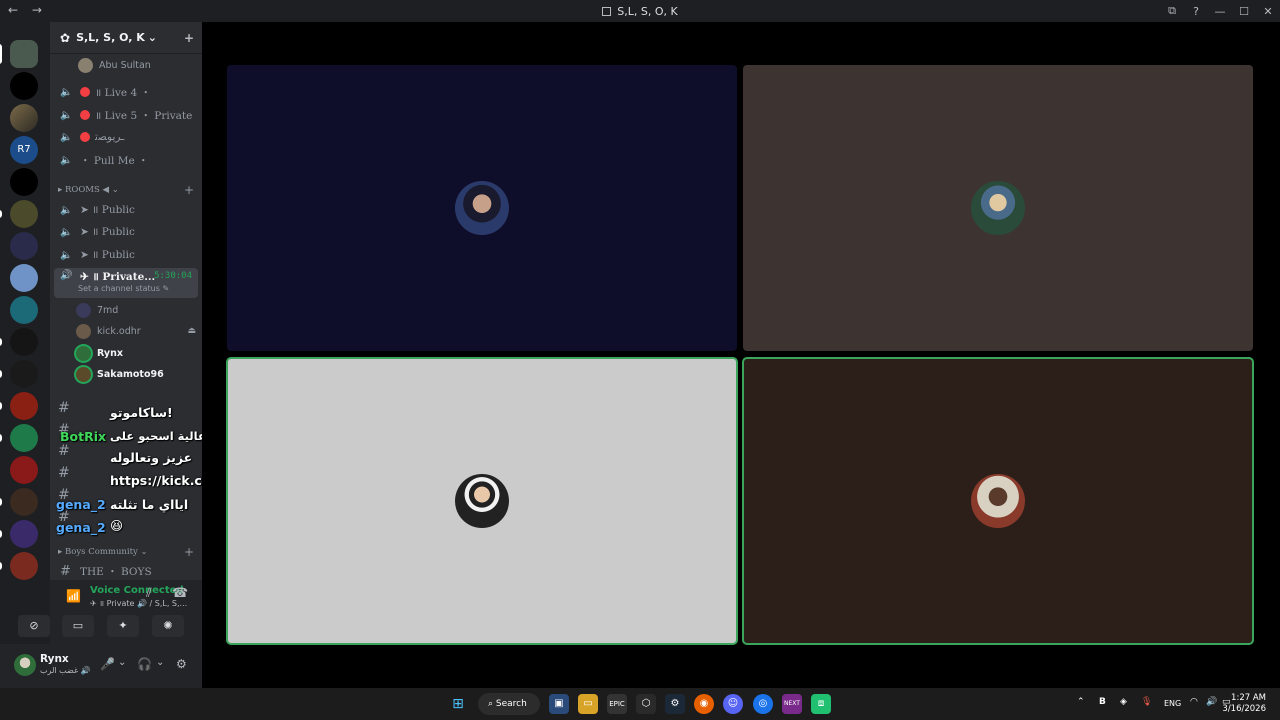  What do you see at coordinates (107, 664) in the screenshot?
I see `microphone-icon: 🎤` at bounding box center [107, 664].